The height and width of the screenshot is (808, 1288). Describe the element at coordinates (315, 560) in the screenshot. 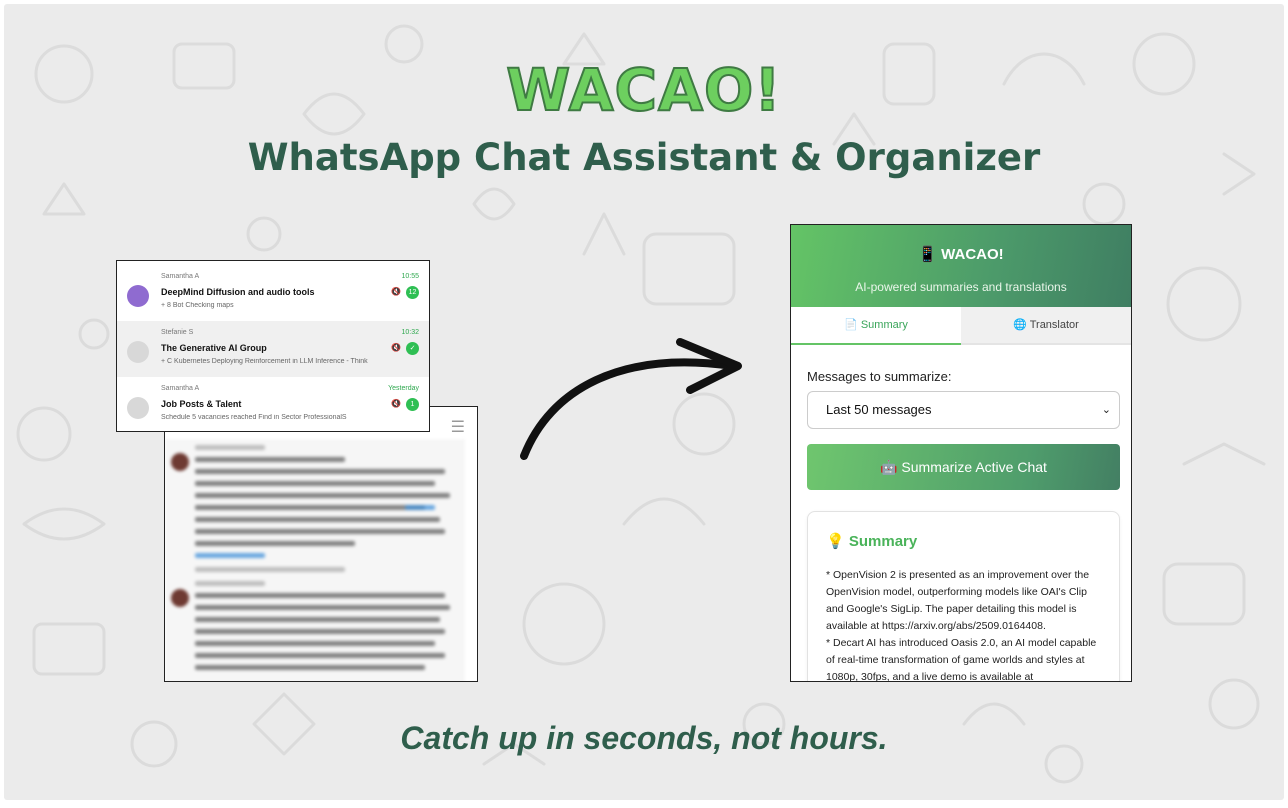

I see `blurred-messages` at that location.